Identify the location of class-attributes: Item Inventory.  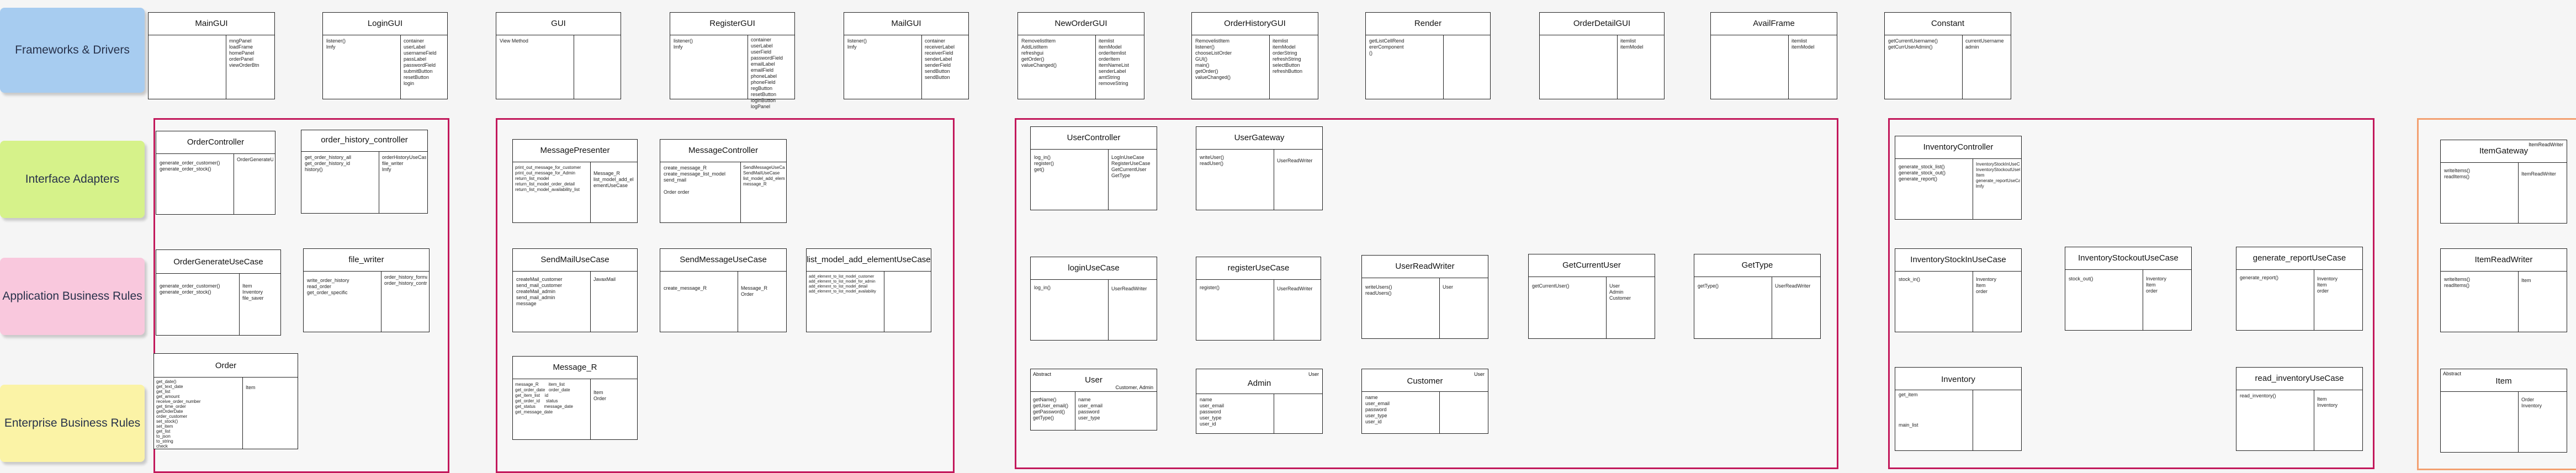
(2327, 402).